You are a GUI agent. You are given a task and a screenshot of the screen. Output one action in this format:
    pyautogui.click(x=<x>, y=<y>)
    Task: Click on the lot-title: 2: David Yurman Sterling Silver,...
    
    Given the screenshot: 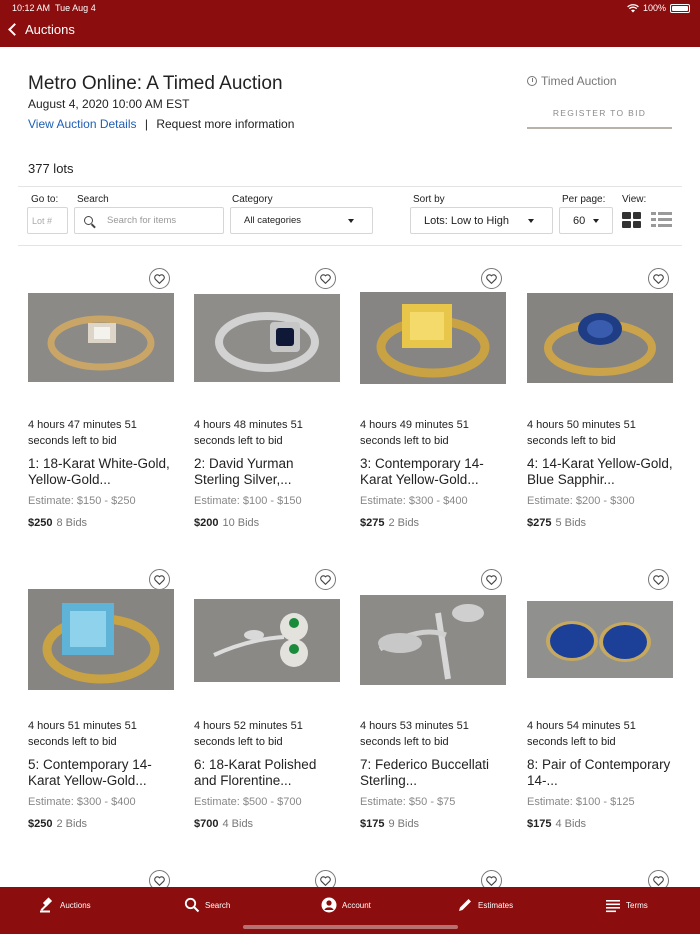 What is the action you would take?
    pyautogui.click(x=267, y=472)
    